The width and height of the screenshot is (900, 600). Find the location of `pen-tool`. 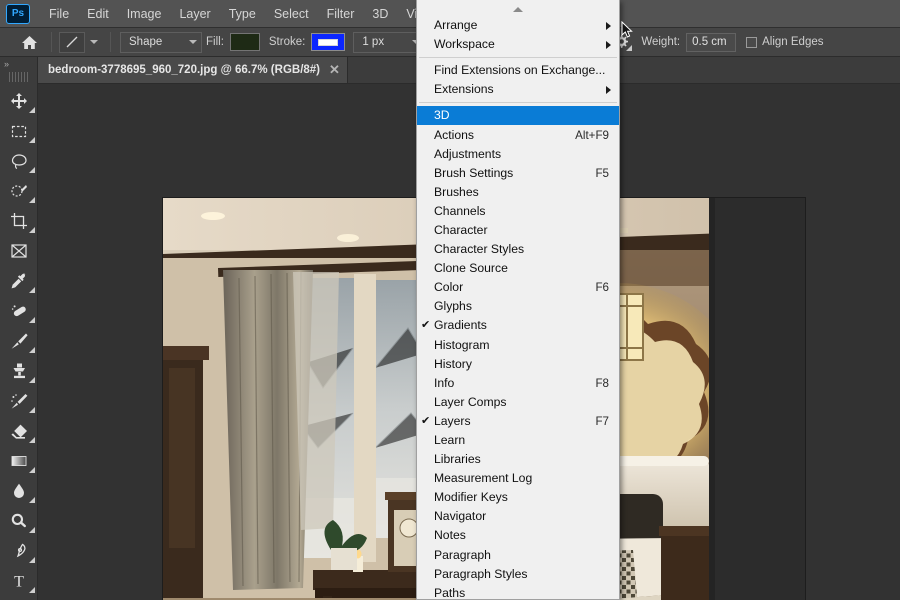

pen-tool is located at coordinates (19, 551).